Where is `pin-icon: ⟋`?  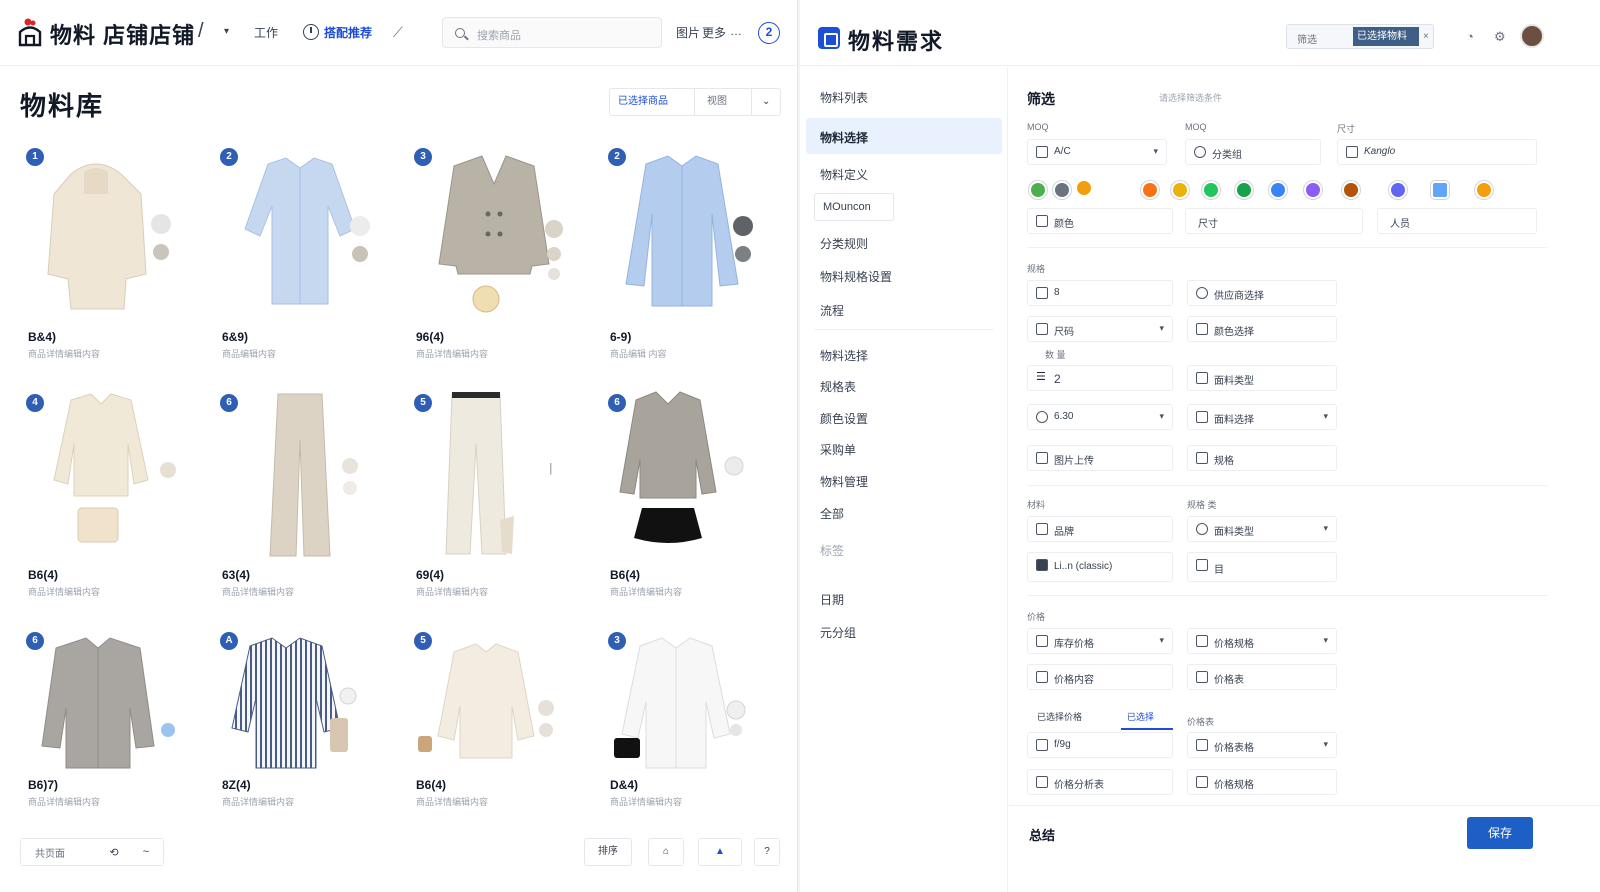 pin-icon: ⟋ is located at coordinates (398, 32).